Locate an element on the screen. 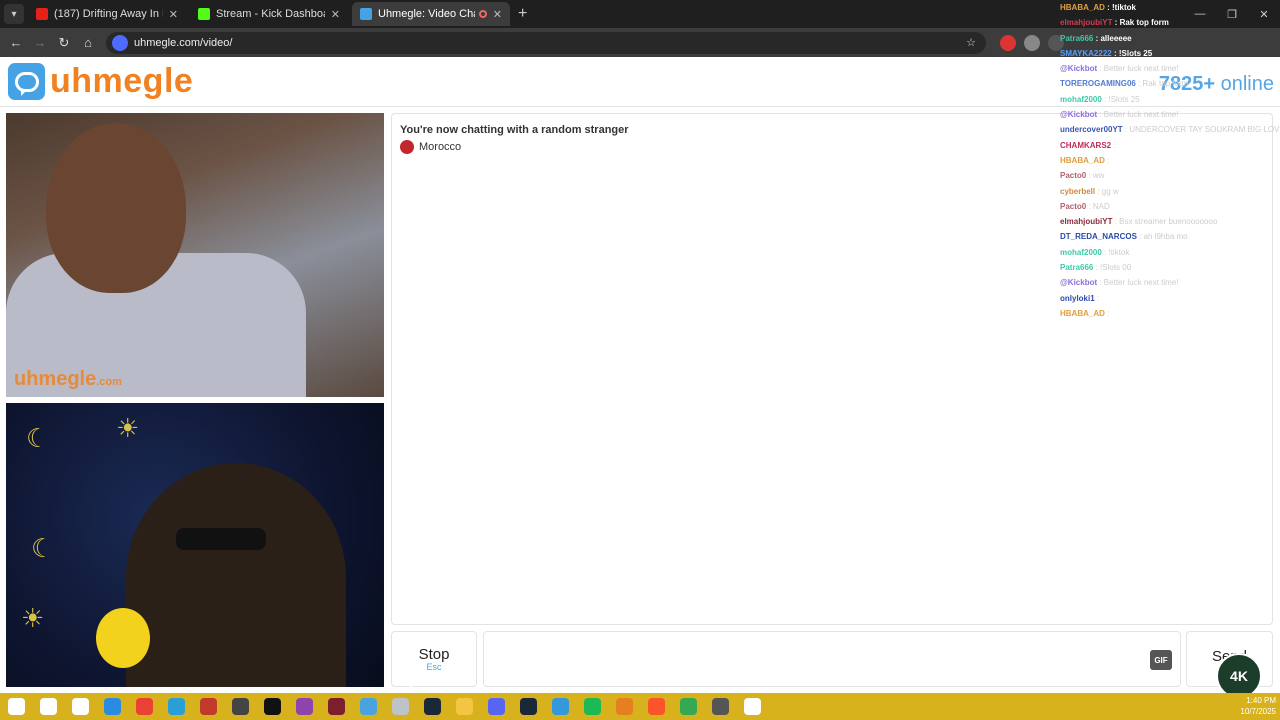 This screenshot has width=1280, height=720. stream-chat-user: DT_REDA_NARCOS is located at coordinates (1098, 237).